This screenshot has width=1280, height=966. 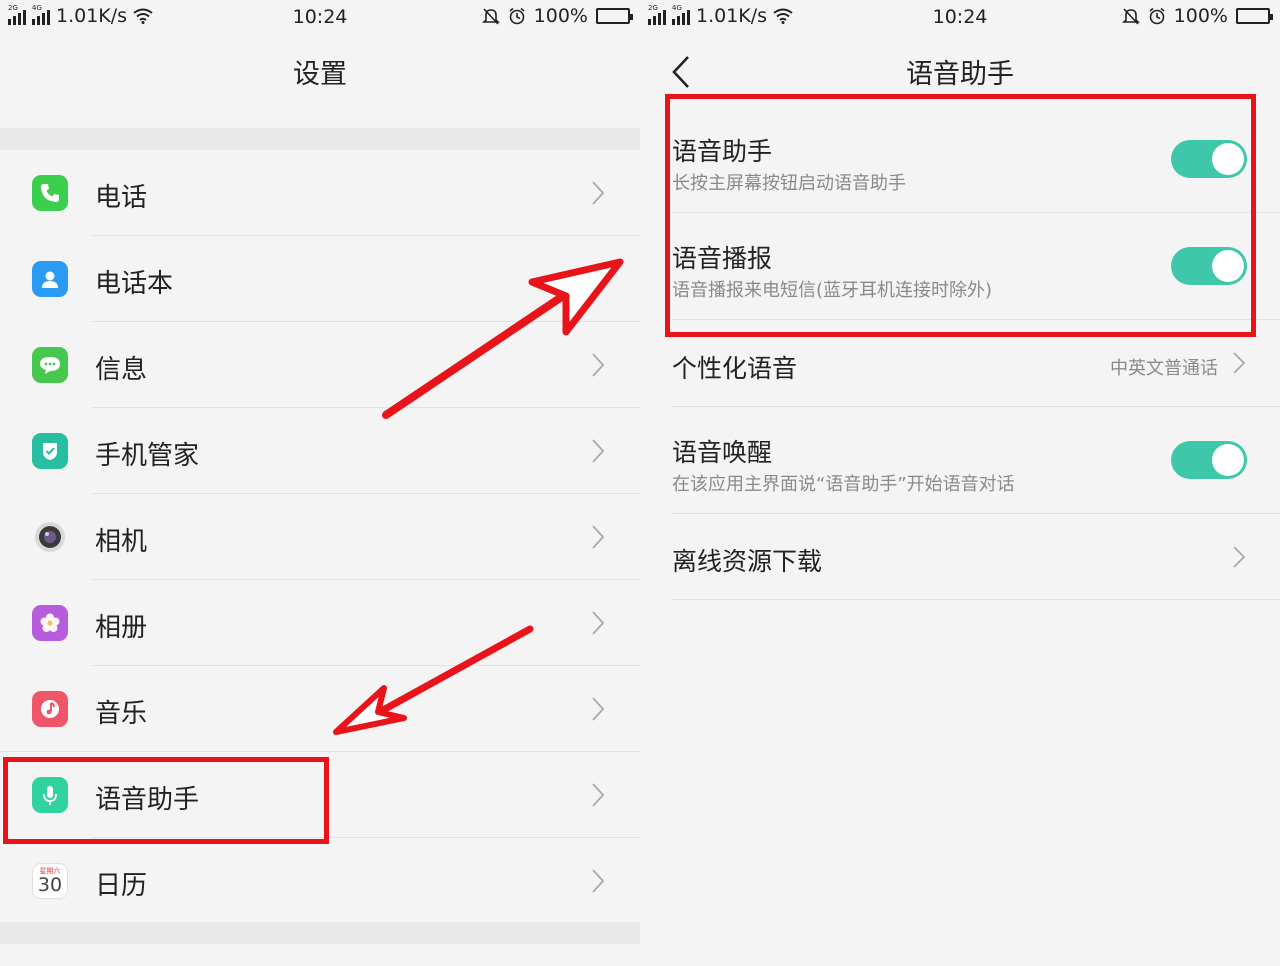 What do you see at coordinates (320, 279) in the screenshot?
I see `settings-item: 电话本` at bounding box center [320, 279].